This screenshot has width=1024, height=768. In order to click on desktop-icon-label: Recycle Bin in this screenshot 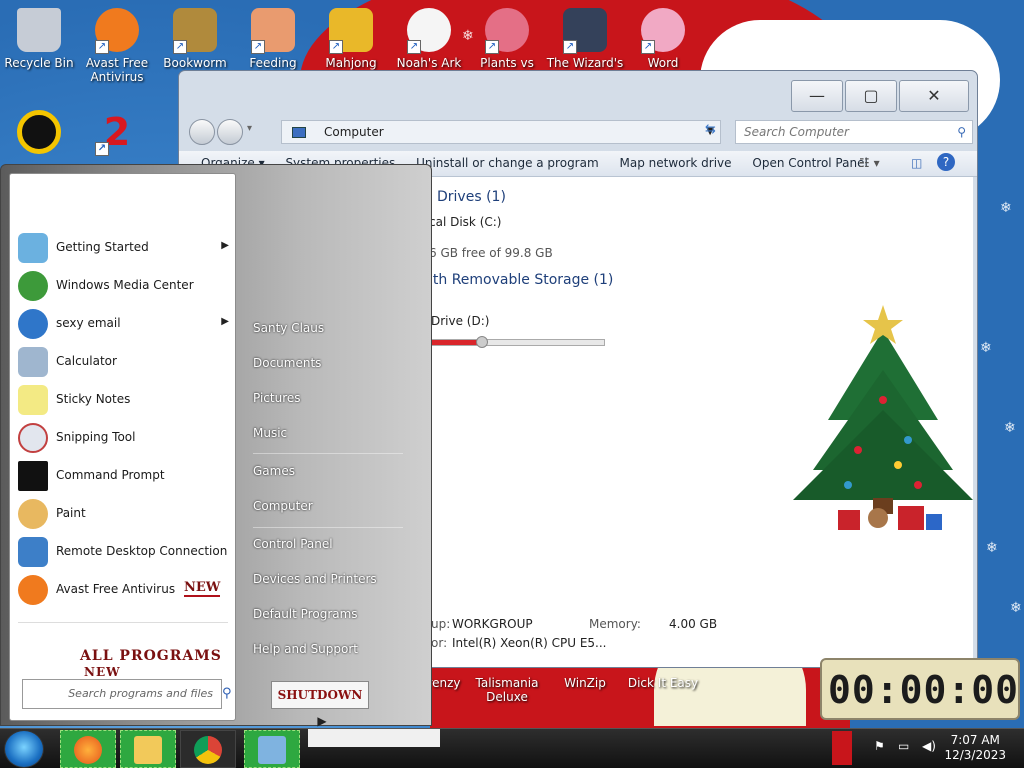, I will do `click(39, 63)`.